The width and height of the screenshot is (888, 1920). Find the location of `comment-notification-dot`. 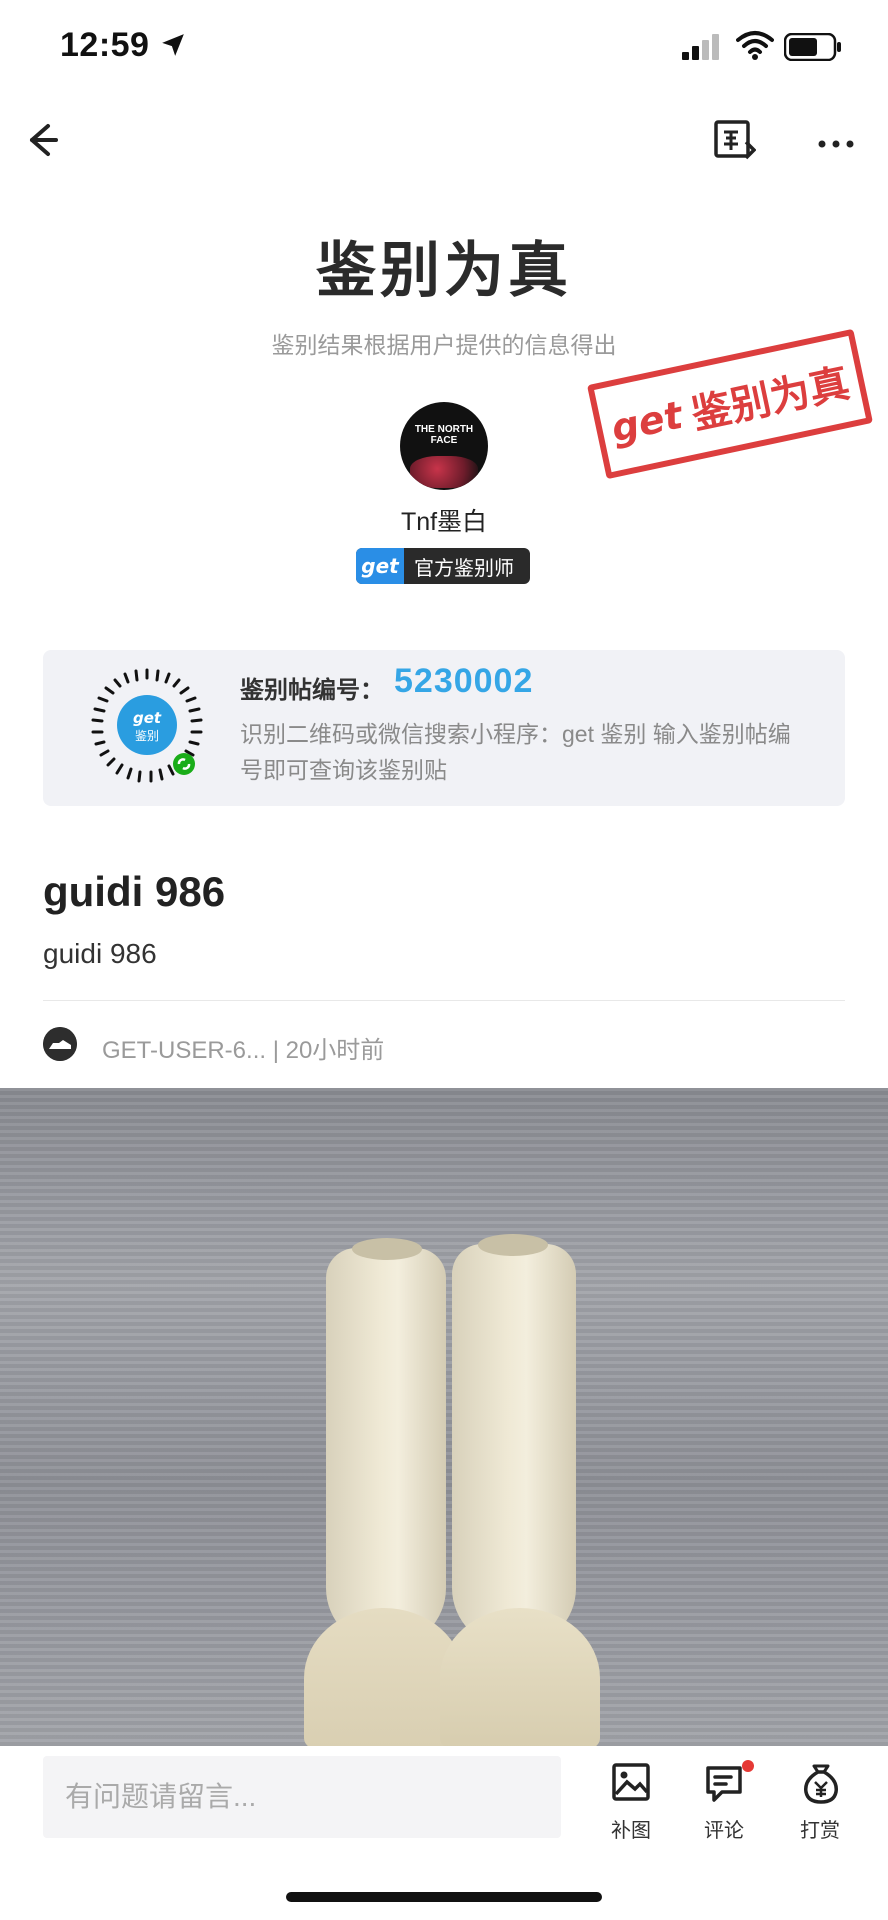

comment-notification-dot is located at coordinates (748, 1766).